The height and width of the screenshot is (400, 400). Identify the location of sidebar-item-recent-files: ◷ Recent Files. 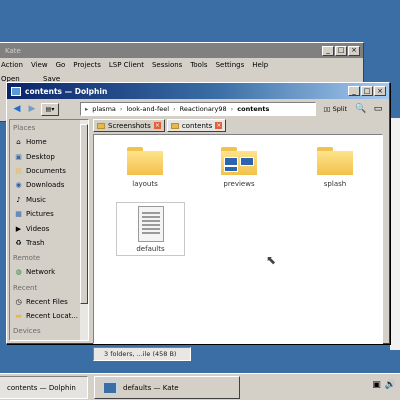
(49, 302).